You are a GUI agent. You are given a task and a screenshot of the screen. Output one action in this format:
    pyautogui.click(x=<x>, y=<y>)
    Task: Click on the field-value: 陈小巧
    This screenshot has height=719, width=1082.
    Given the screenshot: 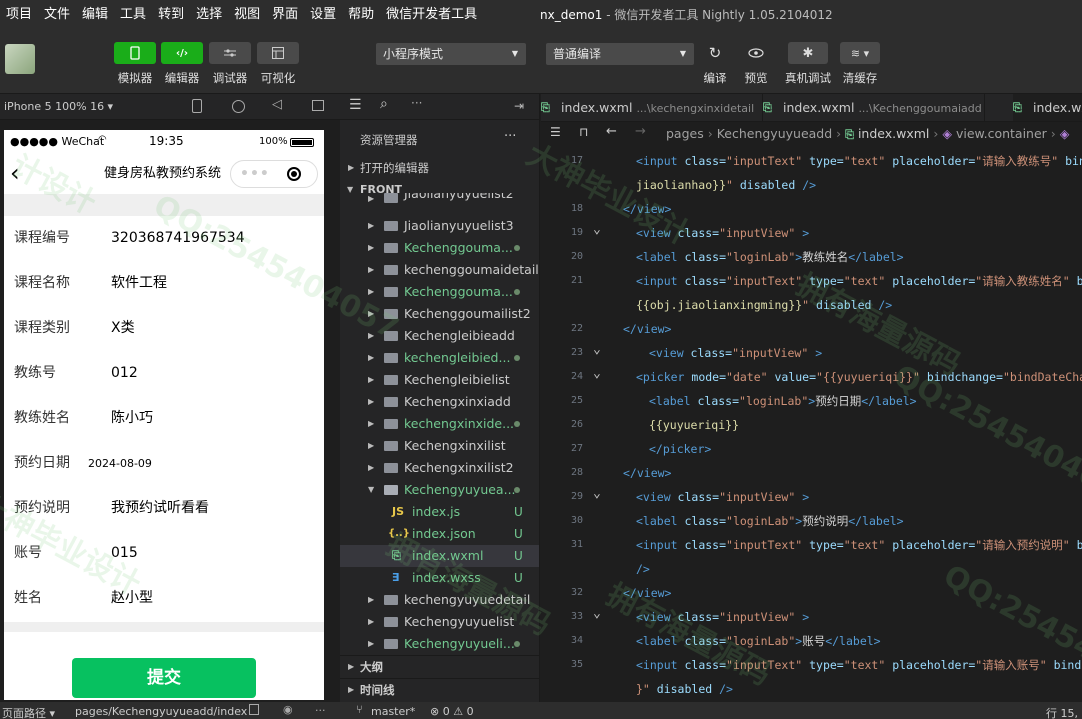 What is the action you would take?
    pyautogui.click(x=132, y=418)
    